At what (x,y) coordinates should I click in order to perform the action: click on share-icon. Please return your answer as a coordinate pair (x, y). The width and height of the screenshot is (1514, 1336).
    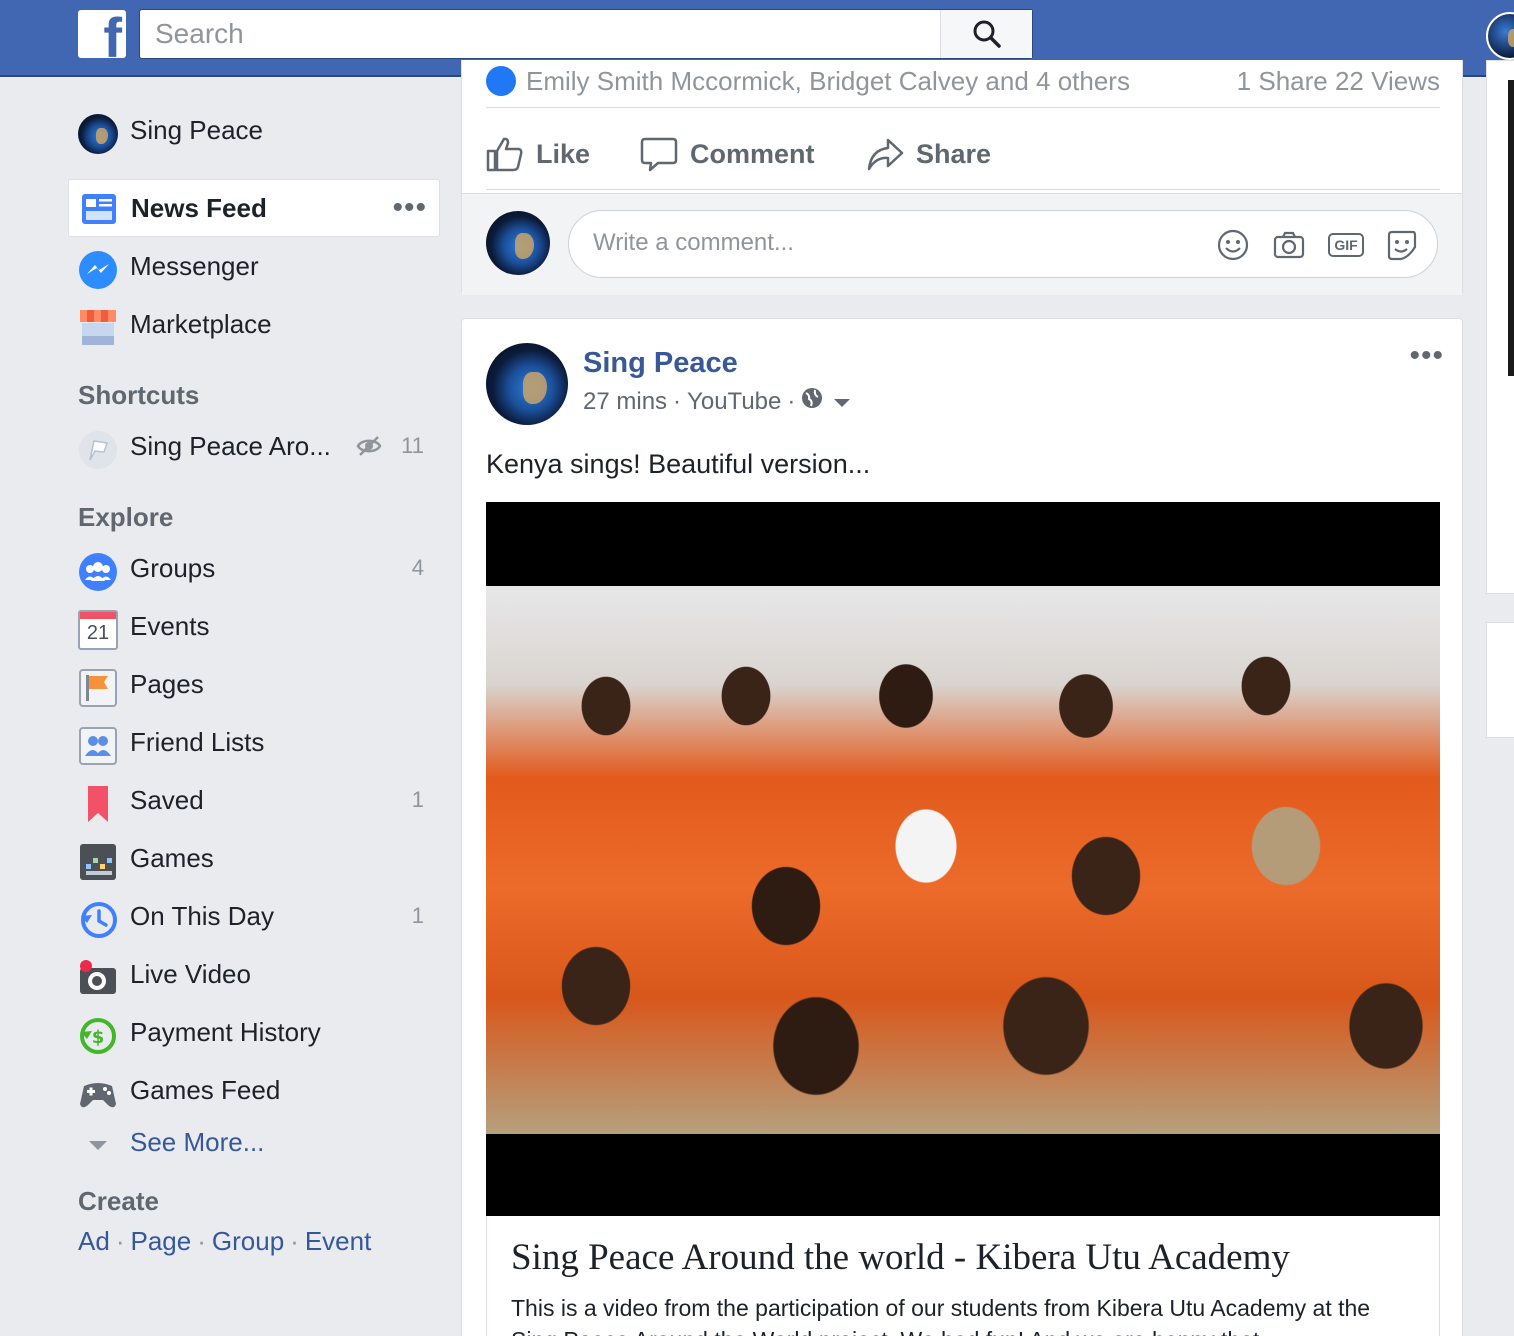
    Looking at the image, I should click on (885, 154).